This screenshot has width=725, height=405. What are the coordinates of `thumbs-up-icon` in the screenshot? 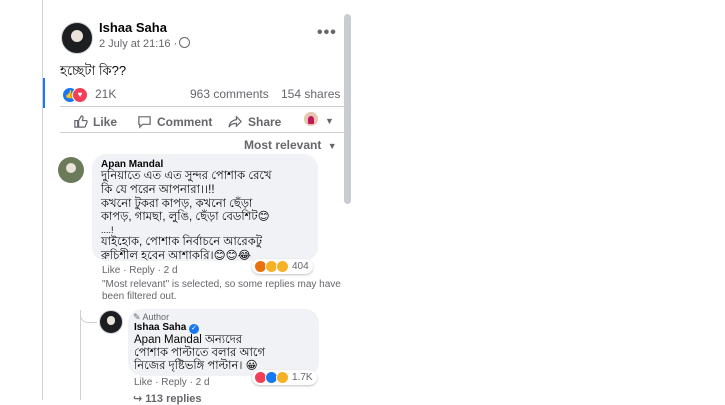 It's located at (81, 121).